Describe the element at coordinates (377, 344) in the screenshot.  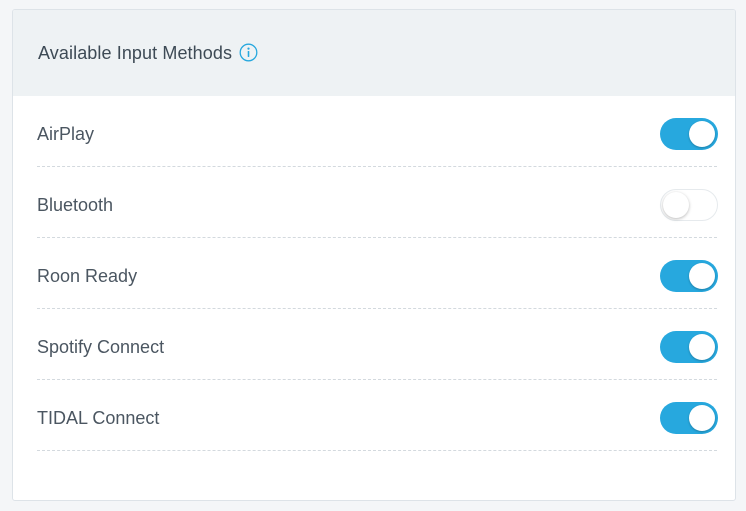
I see `input-method-row-spotify-connect: Spotify Connect` at that location.